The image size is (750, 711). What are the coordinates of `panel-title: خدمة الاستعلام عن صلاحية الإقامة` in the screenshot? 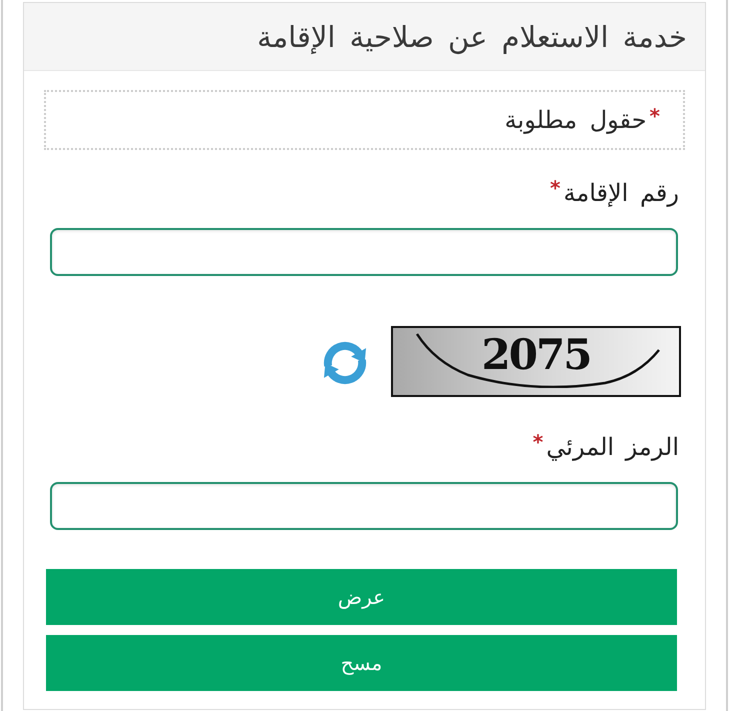 It's located at (472, 37).